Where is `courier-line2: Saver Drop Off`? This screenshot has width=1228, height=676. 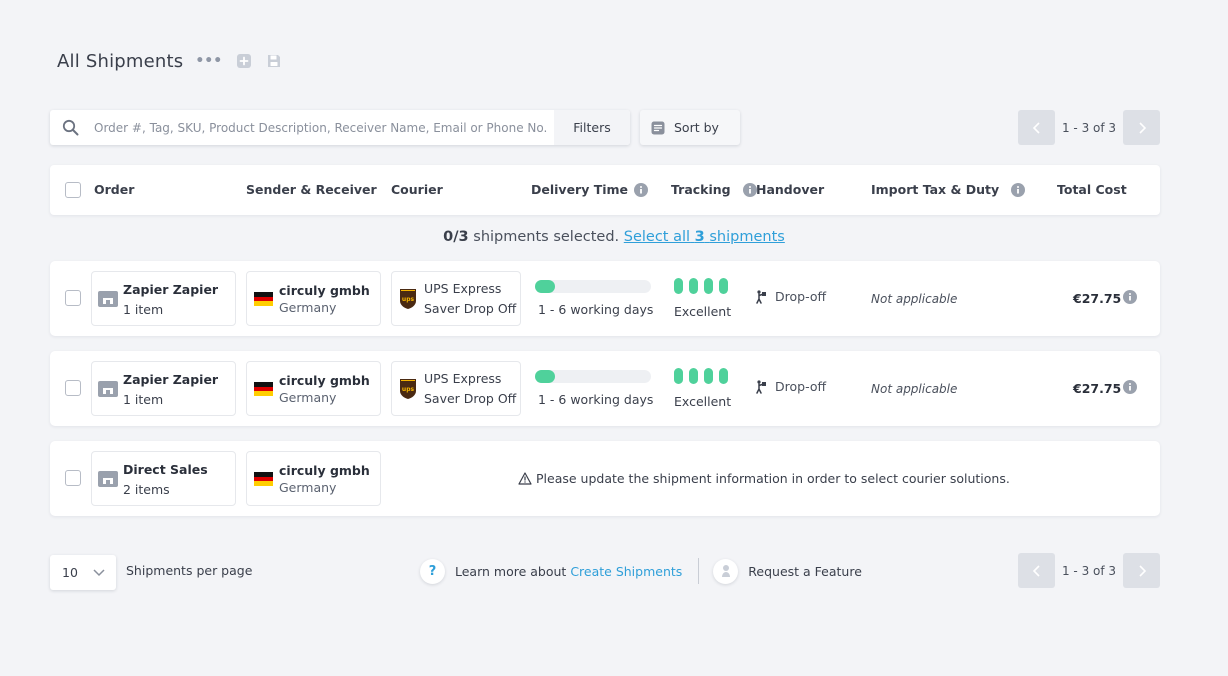
courier-line2: Saver Drop Off is located at coordinates (470, 308).